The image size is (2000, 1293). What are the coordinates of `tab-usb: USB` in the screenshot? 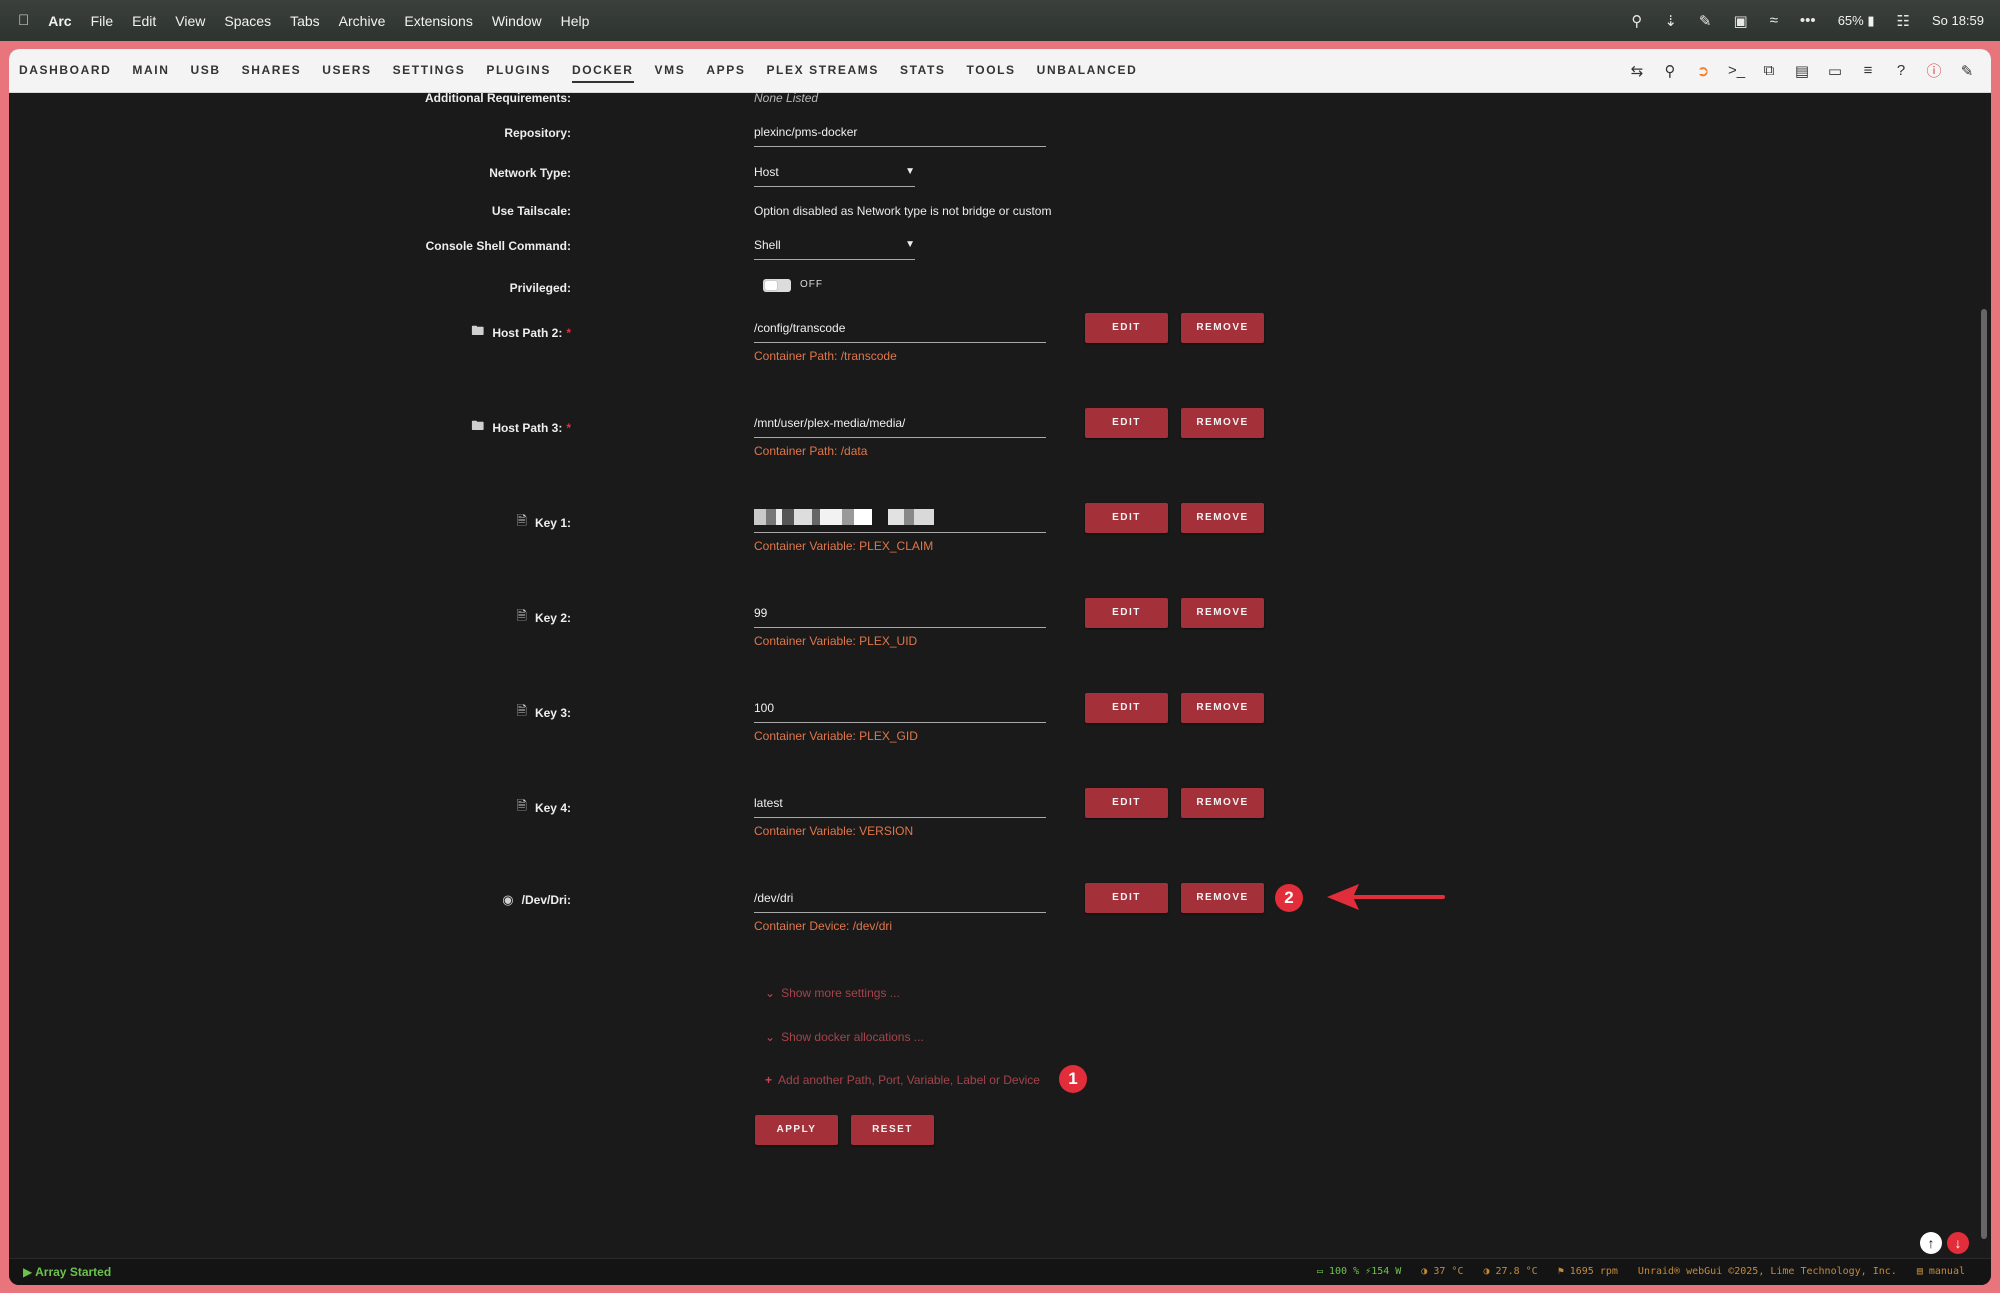 It's located at (205, 70).